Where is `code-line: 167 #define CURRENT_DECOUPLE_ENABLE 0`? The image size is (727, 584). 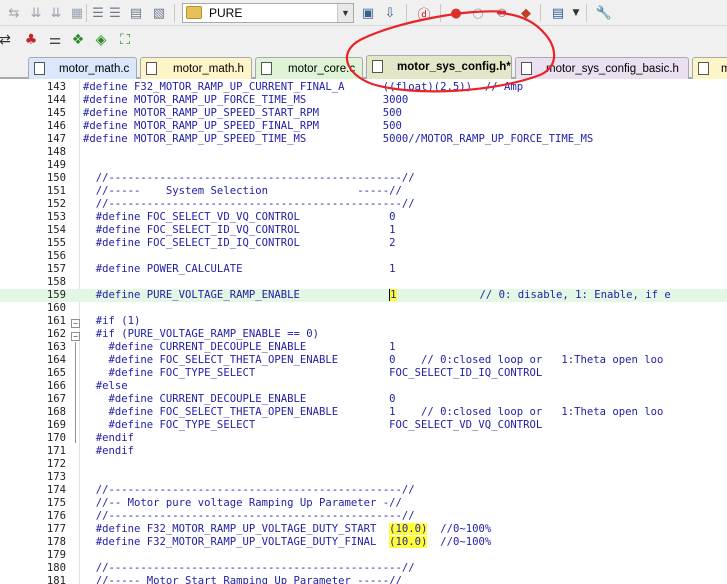 code-line: 167 #define CURRENT_DECOUPLE_ENABLE 0 is located at coordinates (363, 399).